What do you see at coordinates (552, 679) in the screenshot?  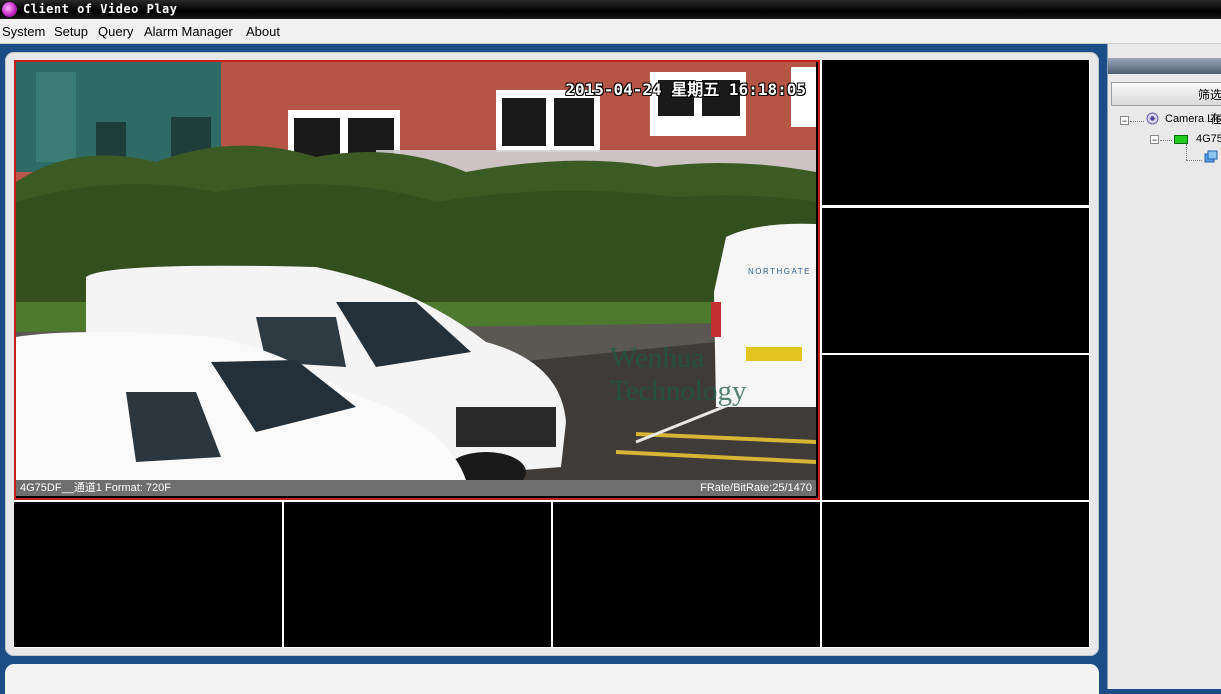 I see `bottom-panel` at bounding box center [552, 679].